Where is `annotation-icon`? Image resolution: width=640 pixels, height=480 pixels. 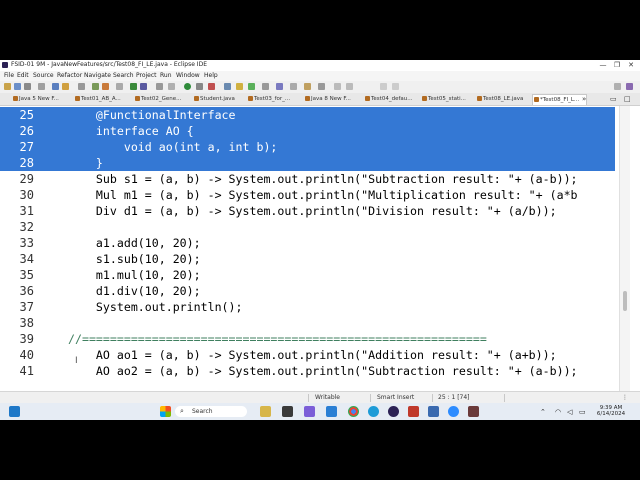
annotation-icon is located at coordinates (321, 86).